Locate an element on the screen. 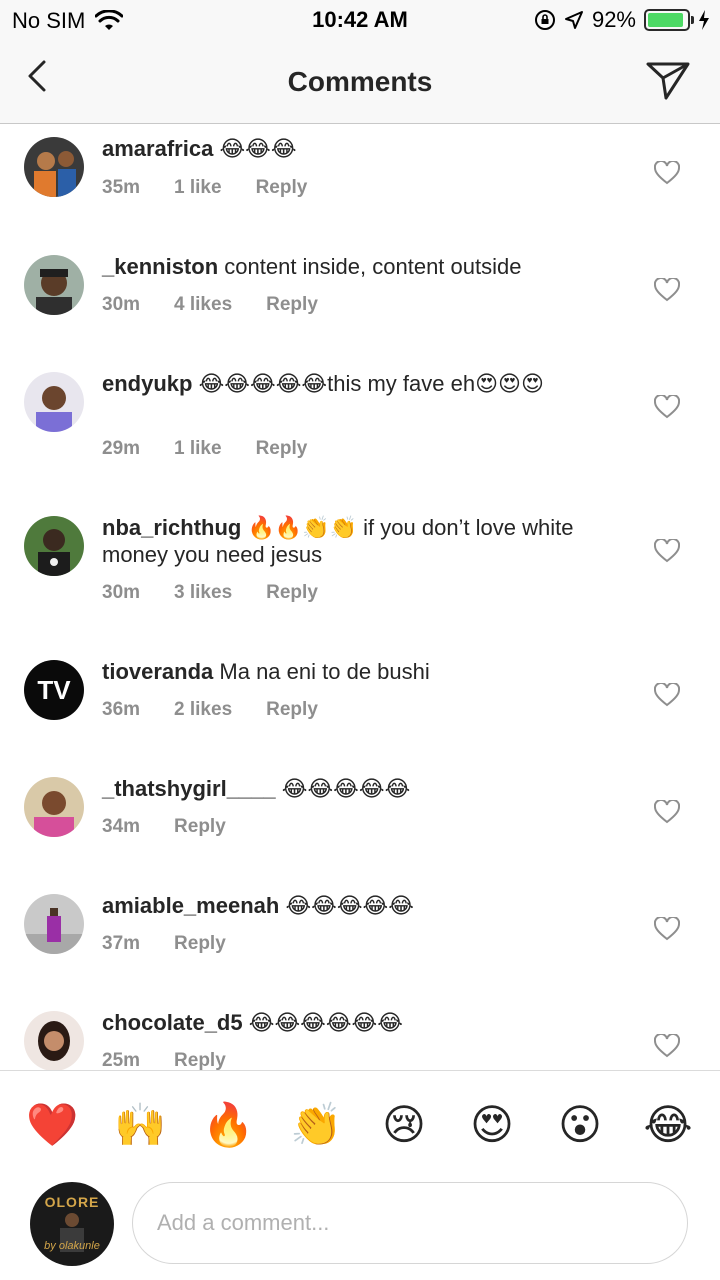  comment-likes: 4 likes is located at coordinates (203, 305).